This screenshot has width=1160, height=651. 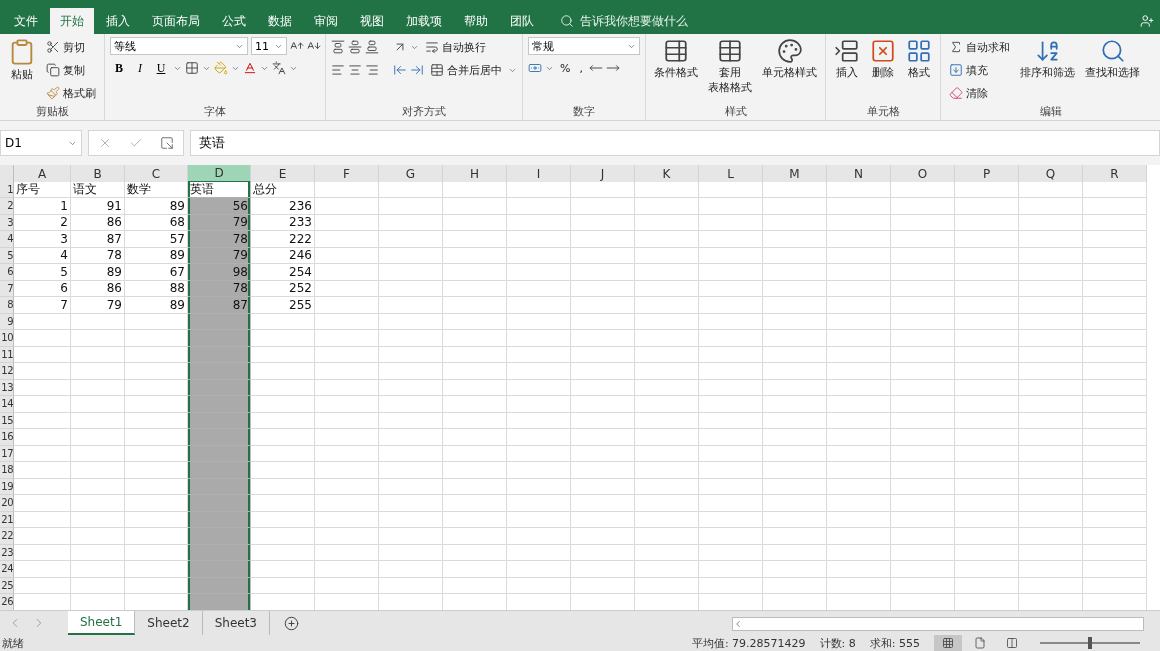 I want to click on column-header: I, so click(x=539, y=174).